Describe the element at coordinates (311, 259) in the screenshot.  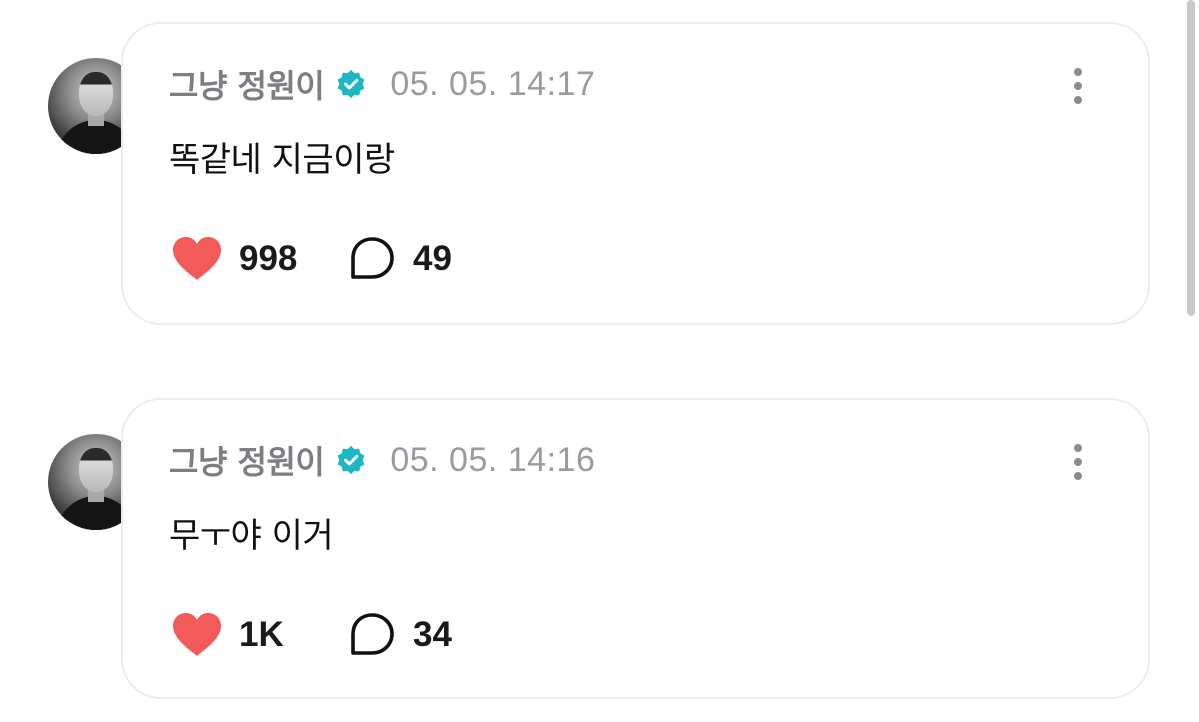
I see `post-actions: 998 49` at that location.